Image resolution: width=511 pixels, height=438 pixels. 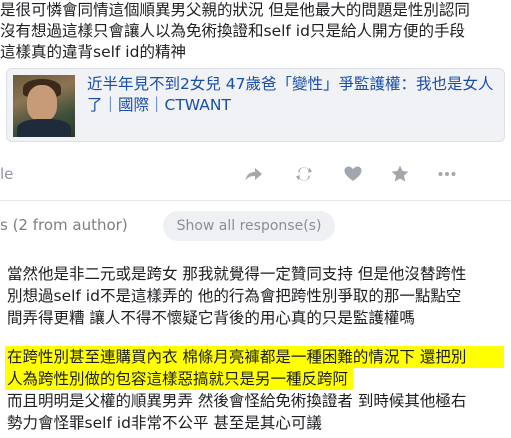 What do you see at coordinates (447, 174) in the screenshot?
I see `more-icon` at bounding box center [447, 174].